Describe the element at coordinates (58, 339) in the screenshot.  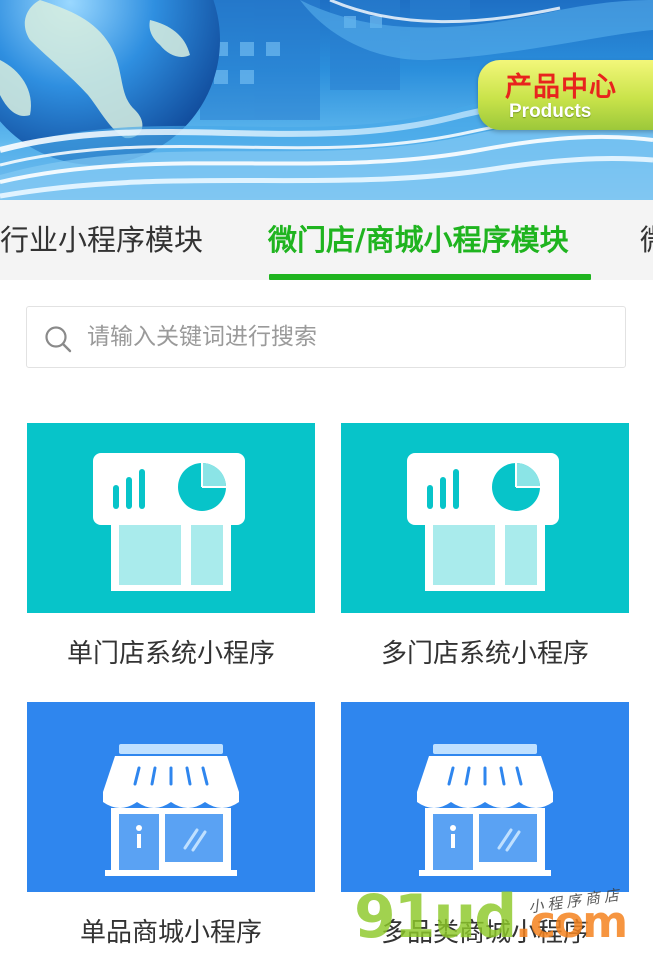
I see `search-icon` at that location.